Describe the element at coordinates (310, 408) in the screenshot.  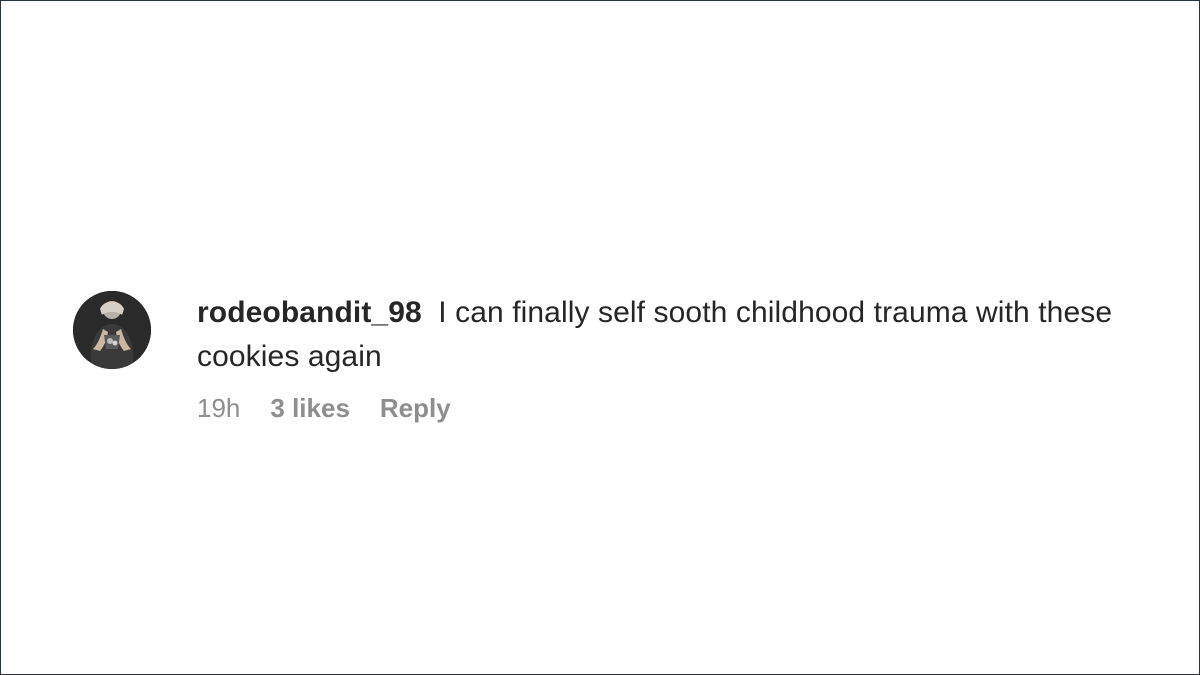
I see `comment-likes: 3 likes` at that location.